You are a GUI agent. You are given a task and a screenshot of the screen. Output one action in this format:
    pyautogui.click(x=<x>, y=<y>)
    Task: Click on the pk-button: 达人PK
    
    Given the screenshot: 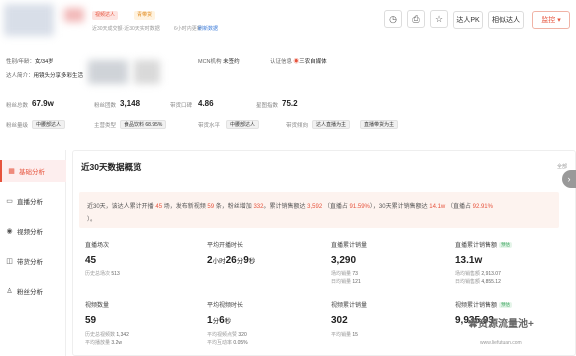 What is the action you would take?
    pyautogui.click(x=468, y=20)
    